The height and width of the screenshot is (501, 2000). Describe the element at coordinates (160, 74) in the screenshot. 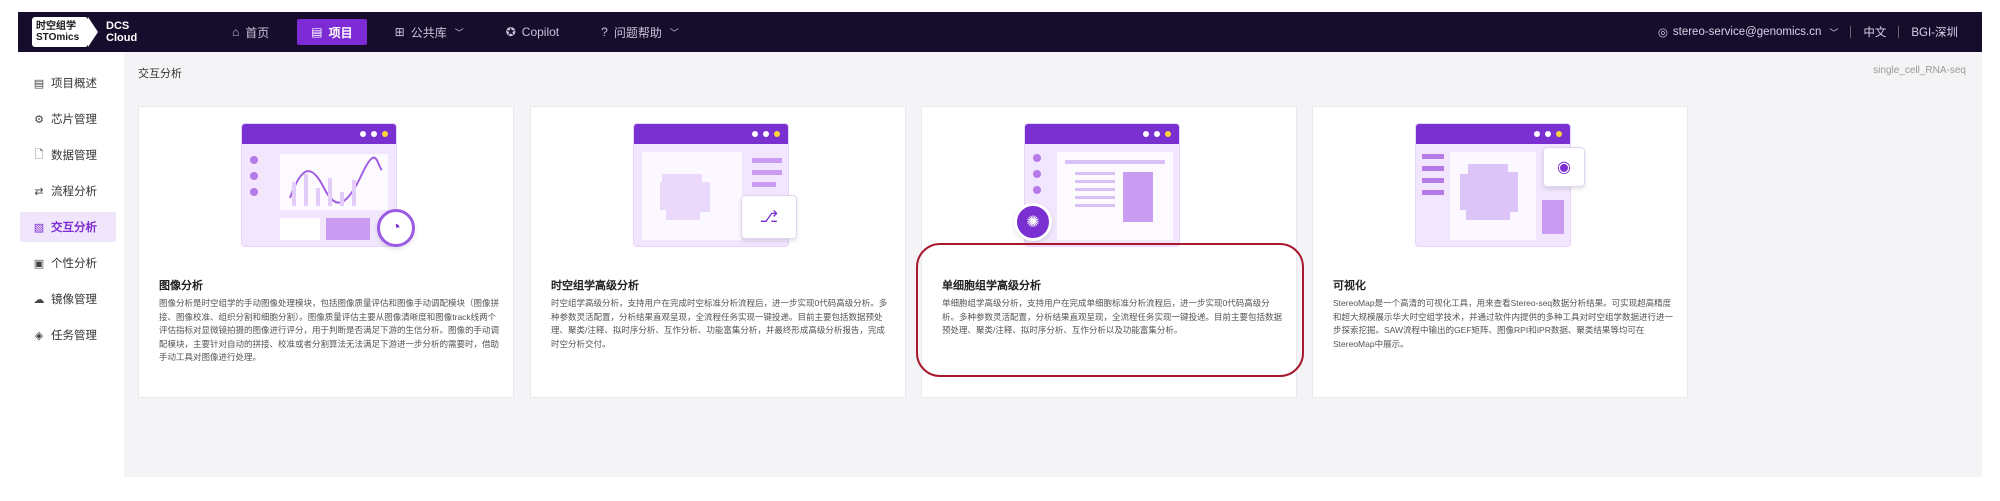

I see `page-title: 交互分析` at that location.